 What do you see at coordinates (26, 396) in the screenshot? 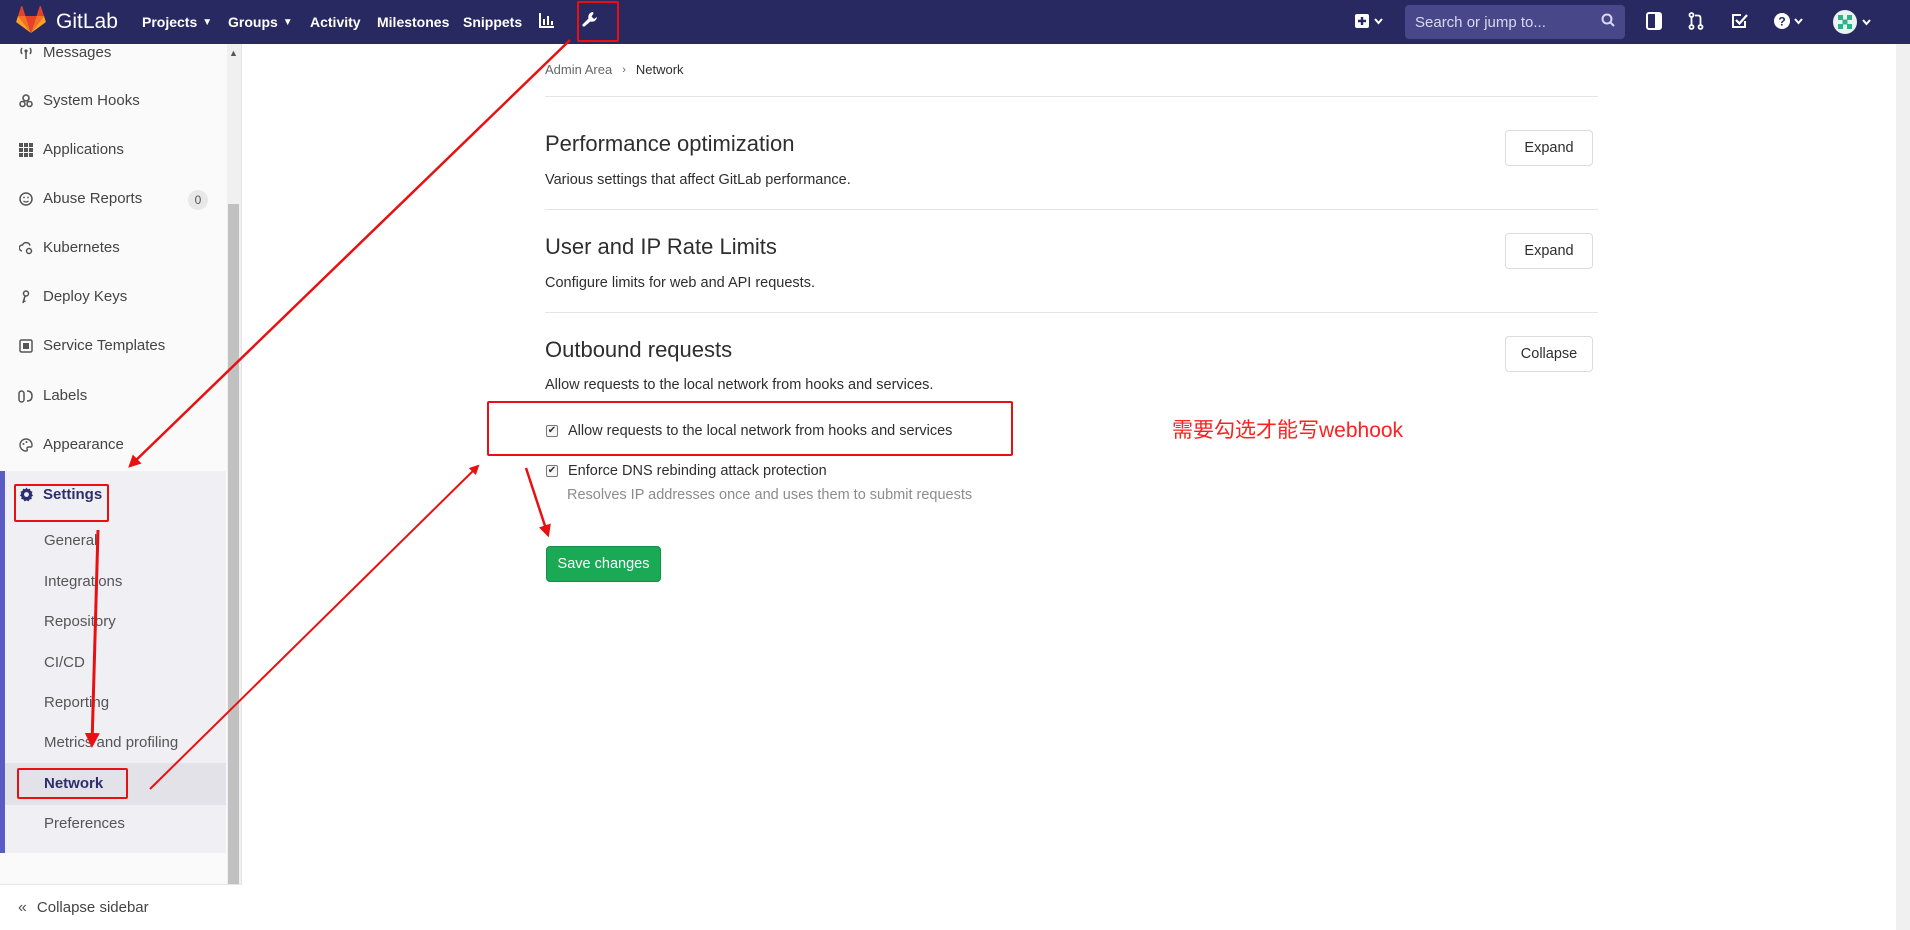
I see `labels-icon` at bounding box center [26, 396].